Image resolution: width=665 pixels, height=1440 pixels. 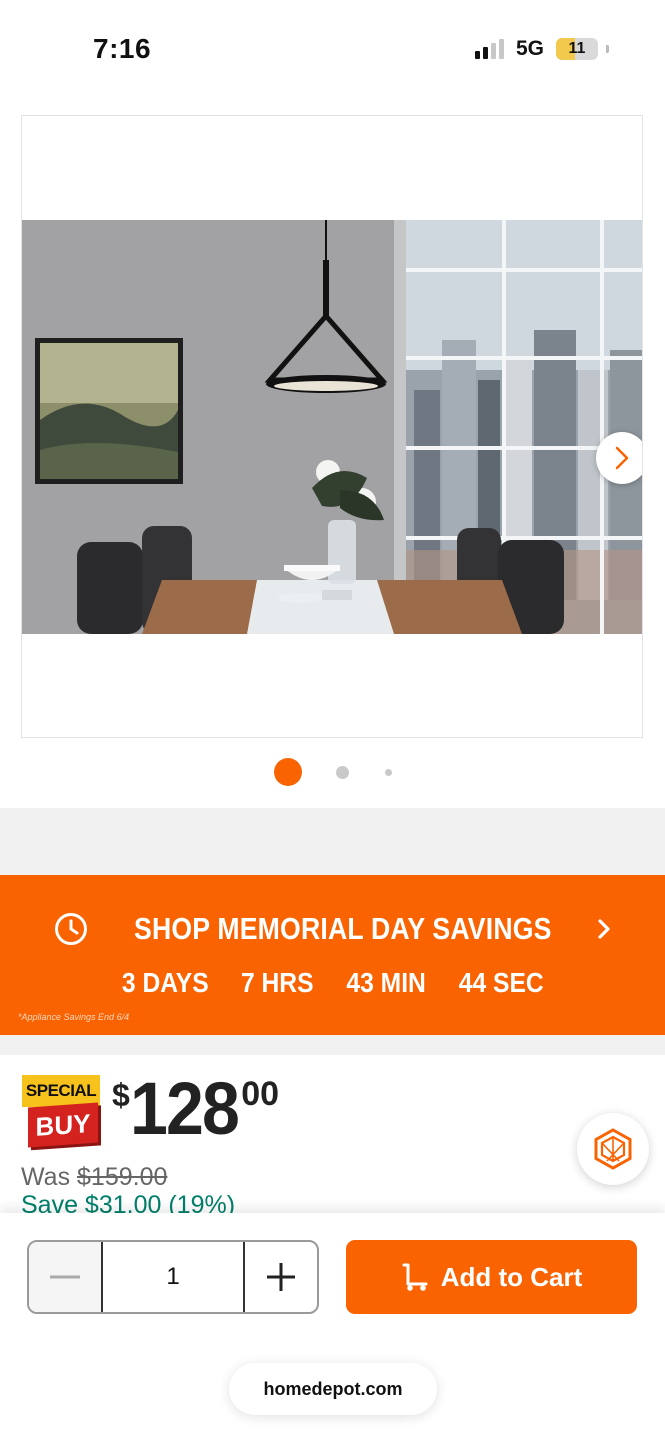 I want to click on promo-title-row: SHOP MEMORIAL DAY SAVINGS, so click(x=332, y=929).